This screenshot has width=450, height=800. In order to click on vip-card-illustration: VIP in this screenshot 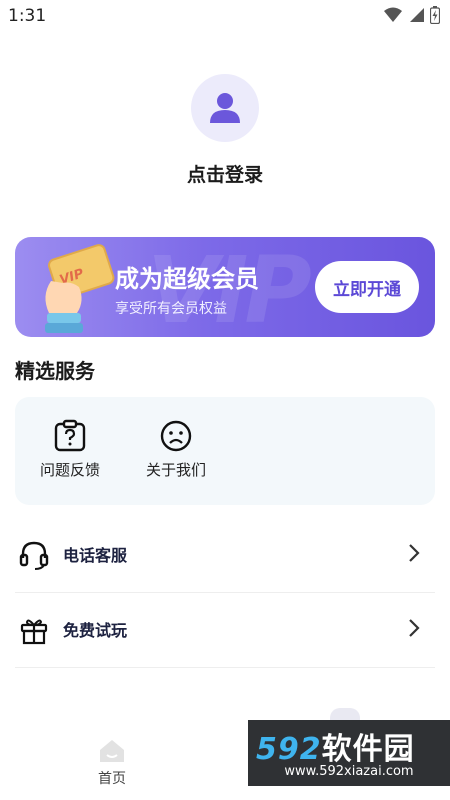, I will do `click(80, 288)`.